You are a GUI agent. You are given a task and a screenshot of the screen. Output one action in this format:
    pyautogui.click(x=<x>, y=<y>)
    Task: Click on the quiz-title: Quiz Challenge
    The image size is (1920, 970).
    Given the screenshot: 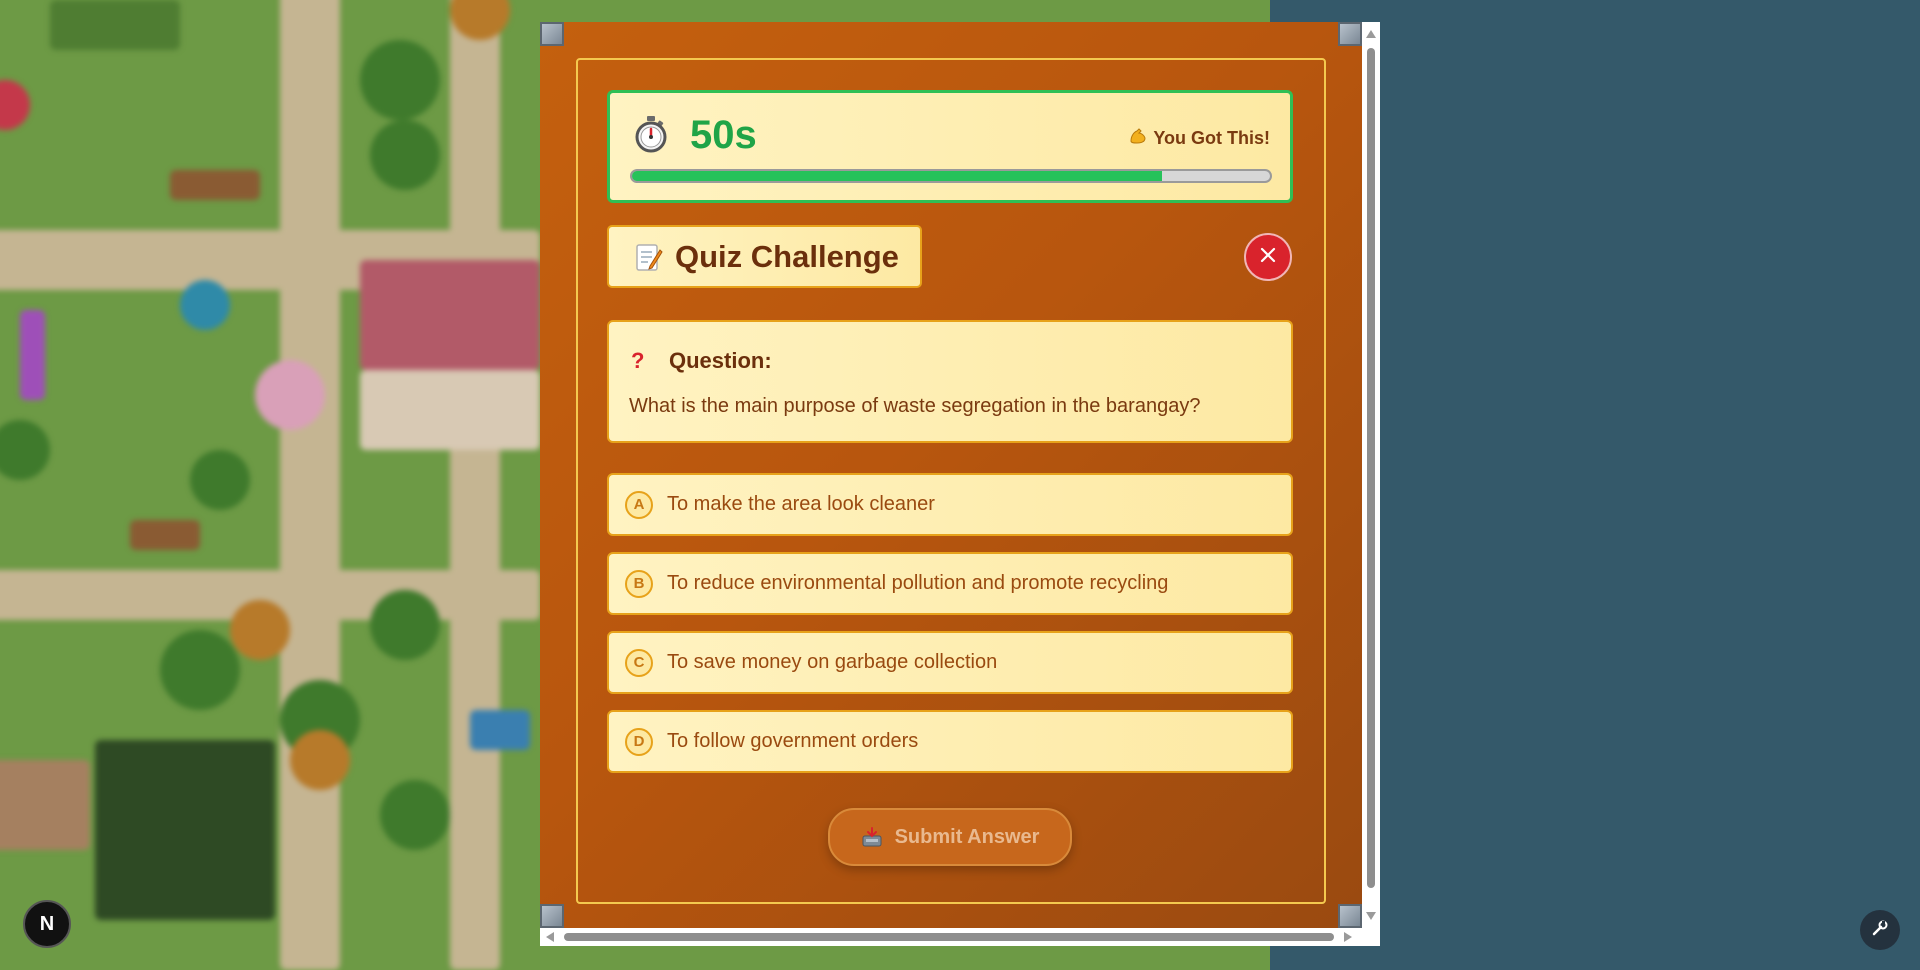 What is the action you would take?
    pyautogui.click(x=787, y=256)
    